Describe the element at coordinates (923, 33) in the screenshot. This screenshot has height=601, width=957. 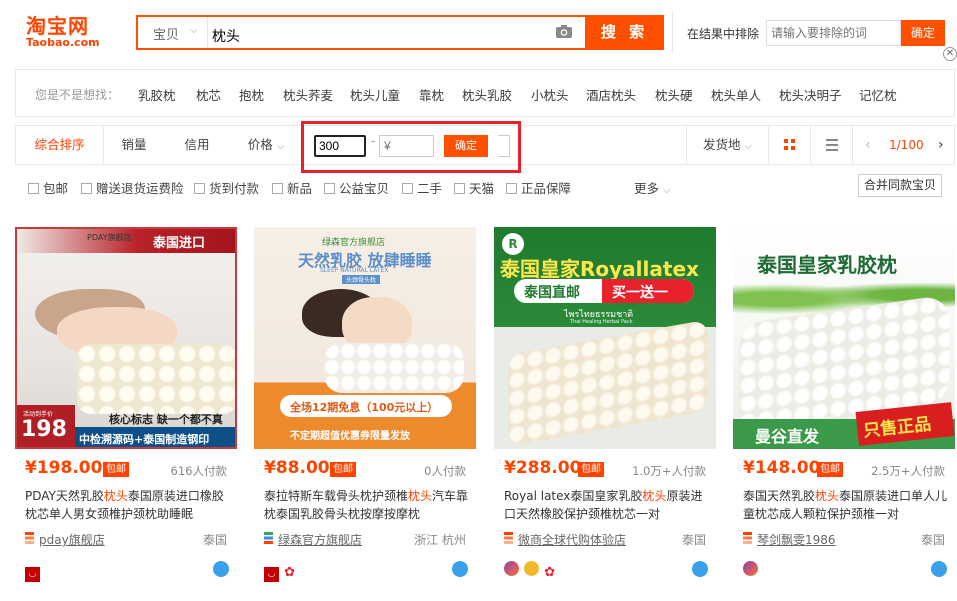
I see `exclude-confirm-button: 确定` at that location.